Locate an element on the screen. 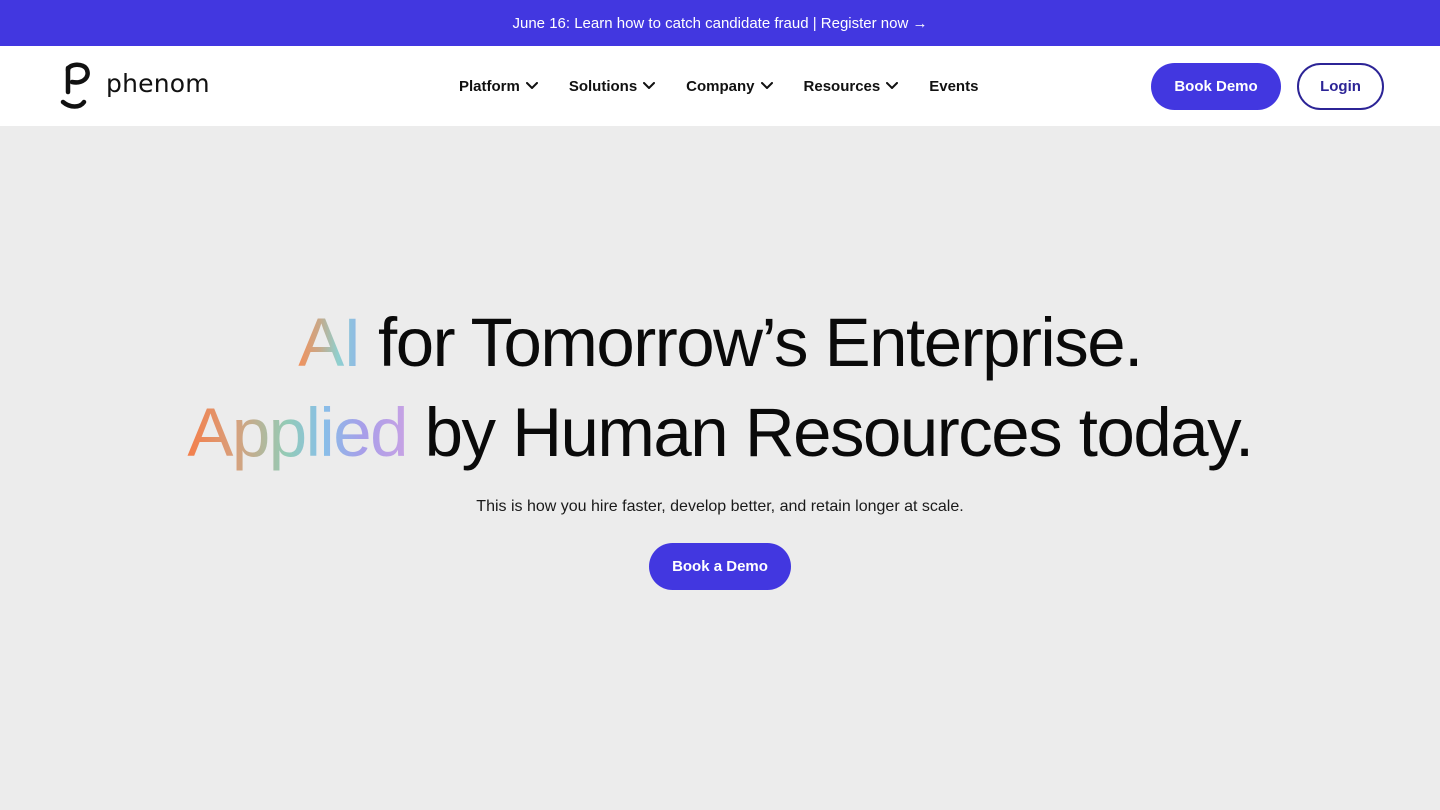 This screenshot has height=810, width=1440. nav-item-label: Company is located at coordinates (720, 86).